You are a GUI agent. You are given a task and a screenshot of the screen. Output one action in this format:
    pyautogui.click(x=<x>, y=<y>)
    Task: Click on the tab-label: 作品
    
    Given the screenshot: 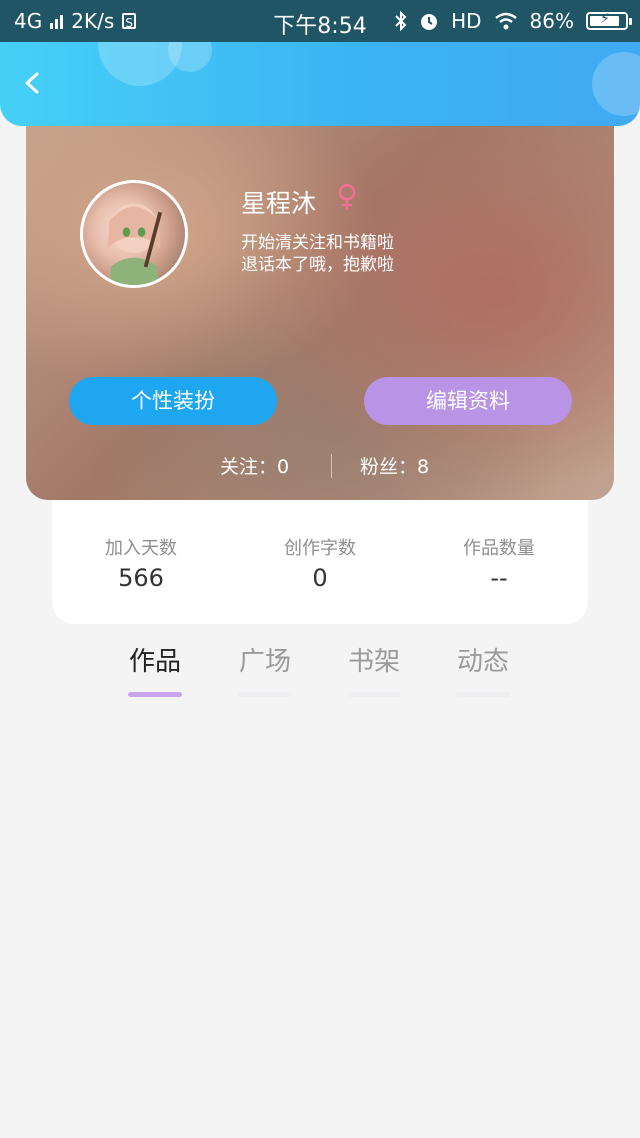 What is the action you would take?
    pyautogui.click(x=154, y=662)
    